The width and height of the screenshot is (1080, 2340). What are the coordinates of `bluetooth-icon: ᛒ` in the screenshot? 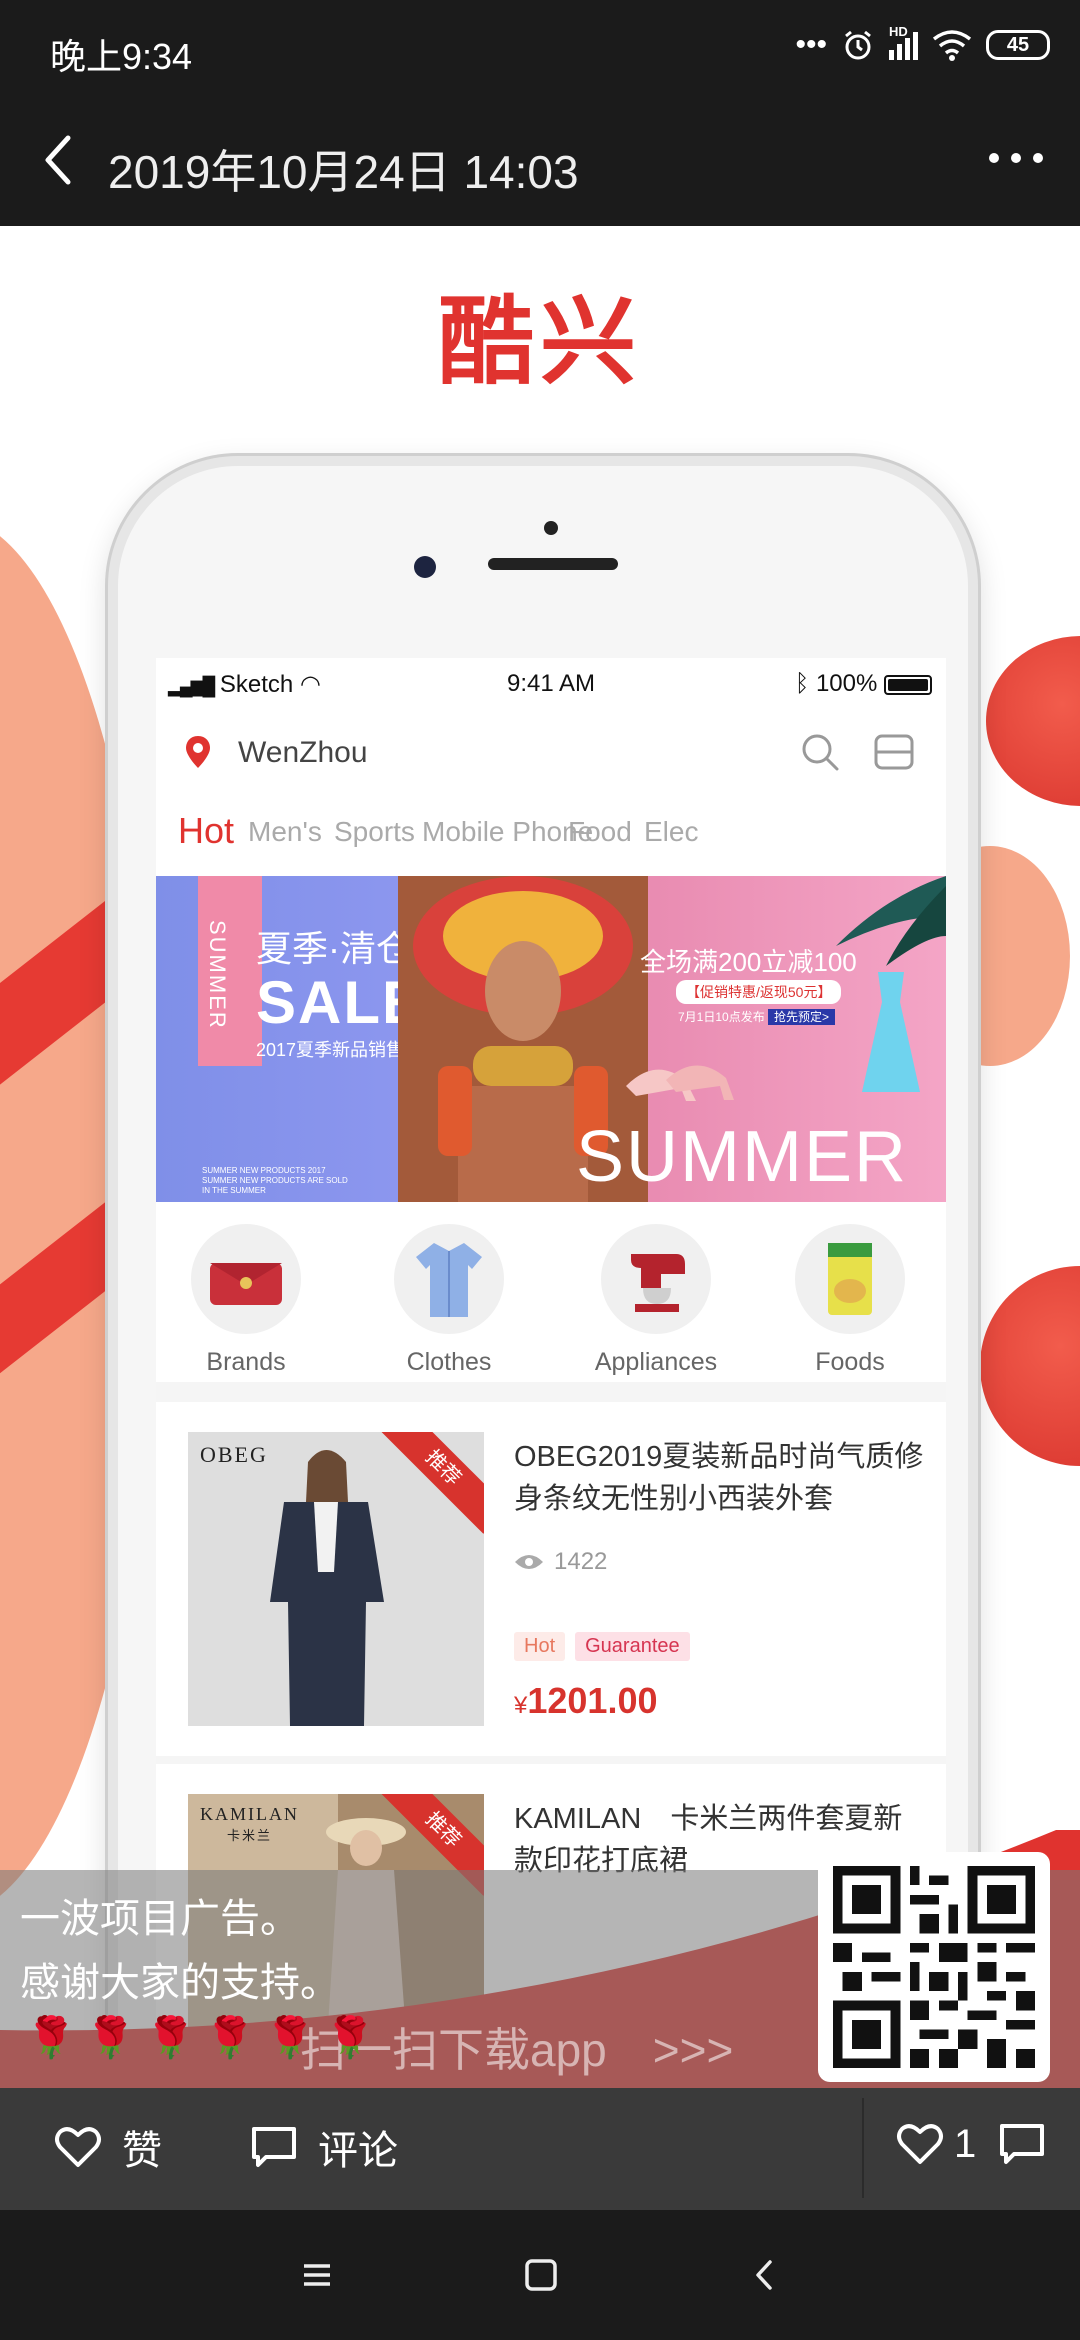 It's located at (802, 683).